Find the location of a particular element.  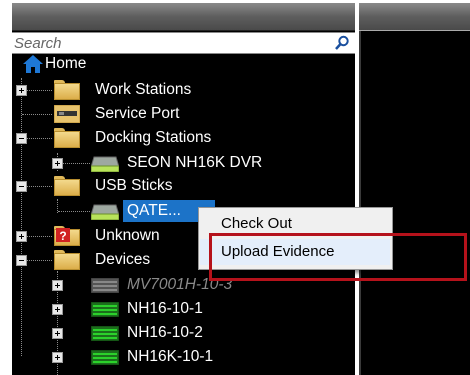

tree-item-label: Home is located at coordinates (66, 63).